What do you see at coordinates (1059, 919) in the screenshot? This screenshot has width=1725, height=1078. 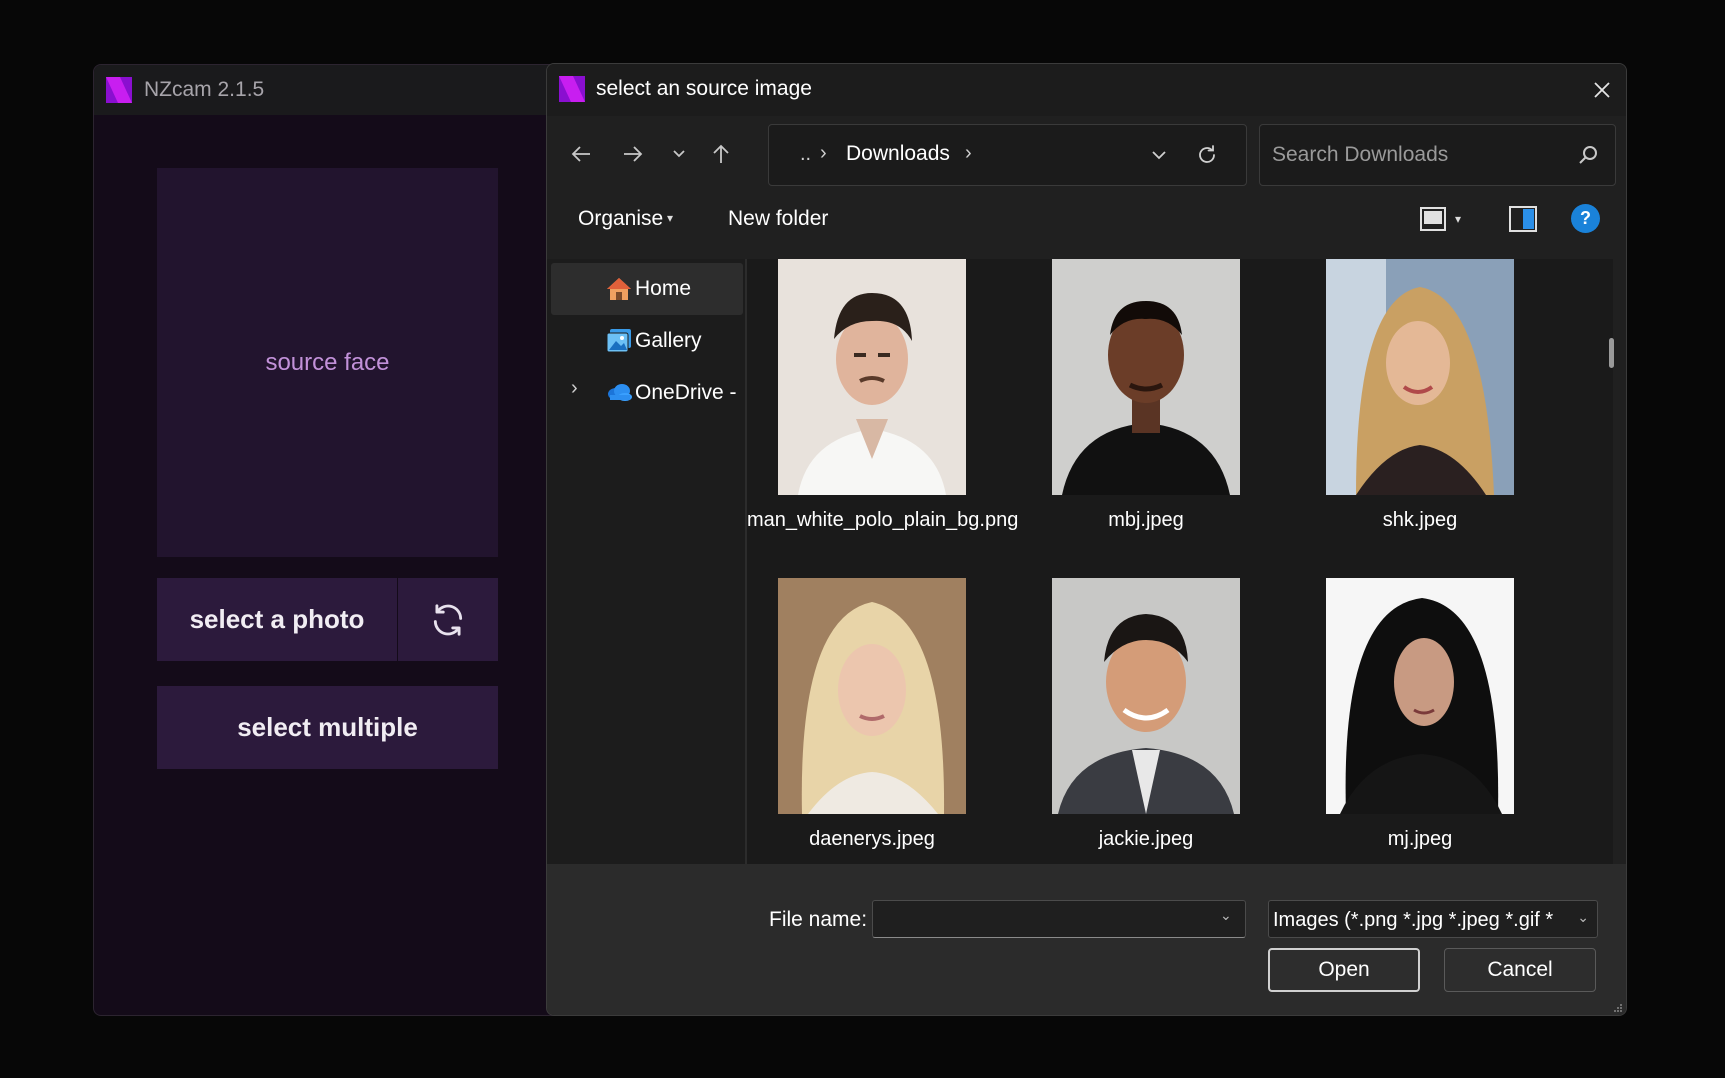 I see `file-name-input: ⌄` at bounding box center [1059, 919].